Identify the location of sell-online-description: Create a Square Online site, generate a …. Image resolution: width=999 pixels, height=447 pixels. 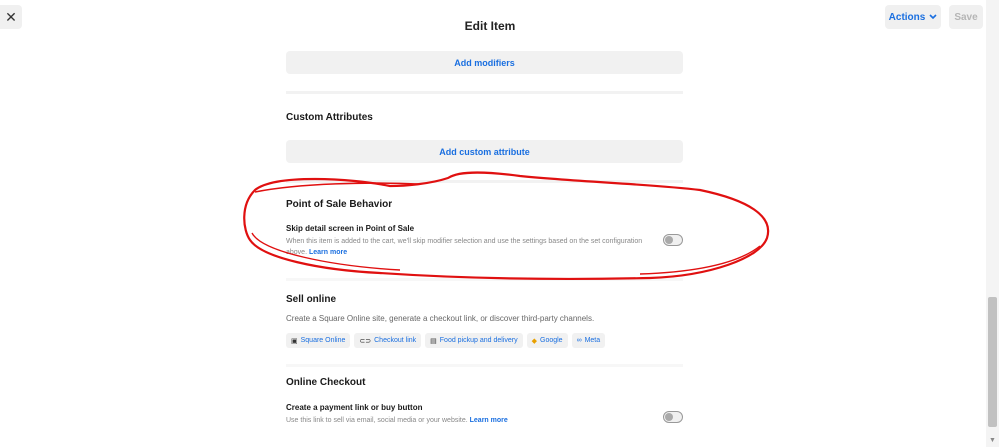
(440, 318).